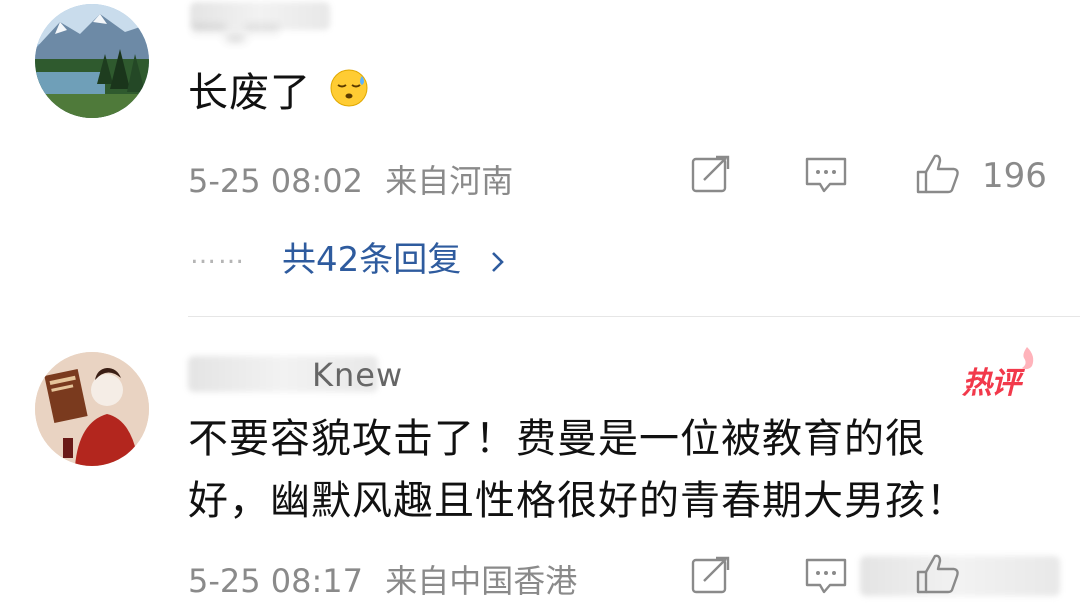 This screenshot has height=603, width=1080. I want to click on view-replies-link: 共42条回复, so click(395, 256).